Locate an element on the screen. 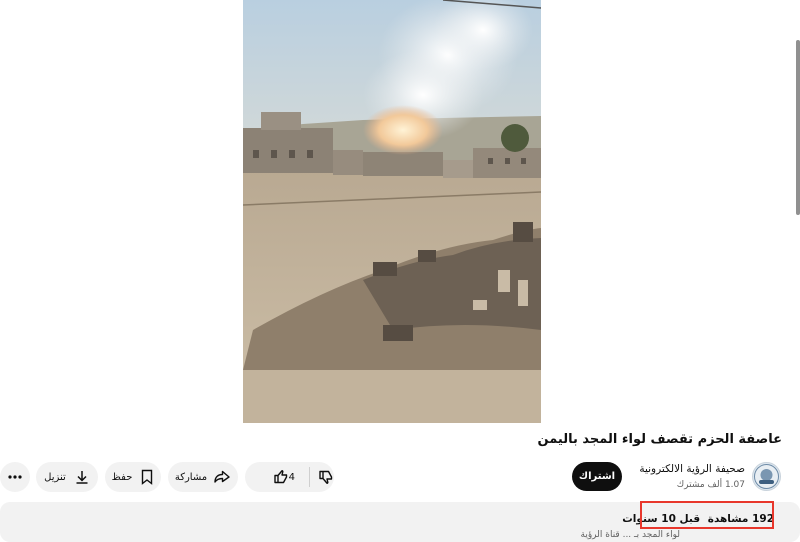 The height and width of the screenshot is (542, 800). subscriber-count: 1.07 ألف مشترك is located at coordinates (710, 485).